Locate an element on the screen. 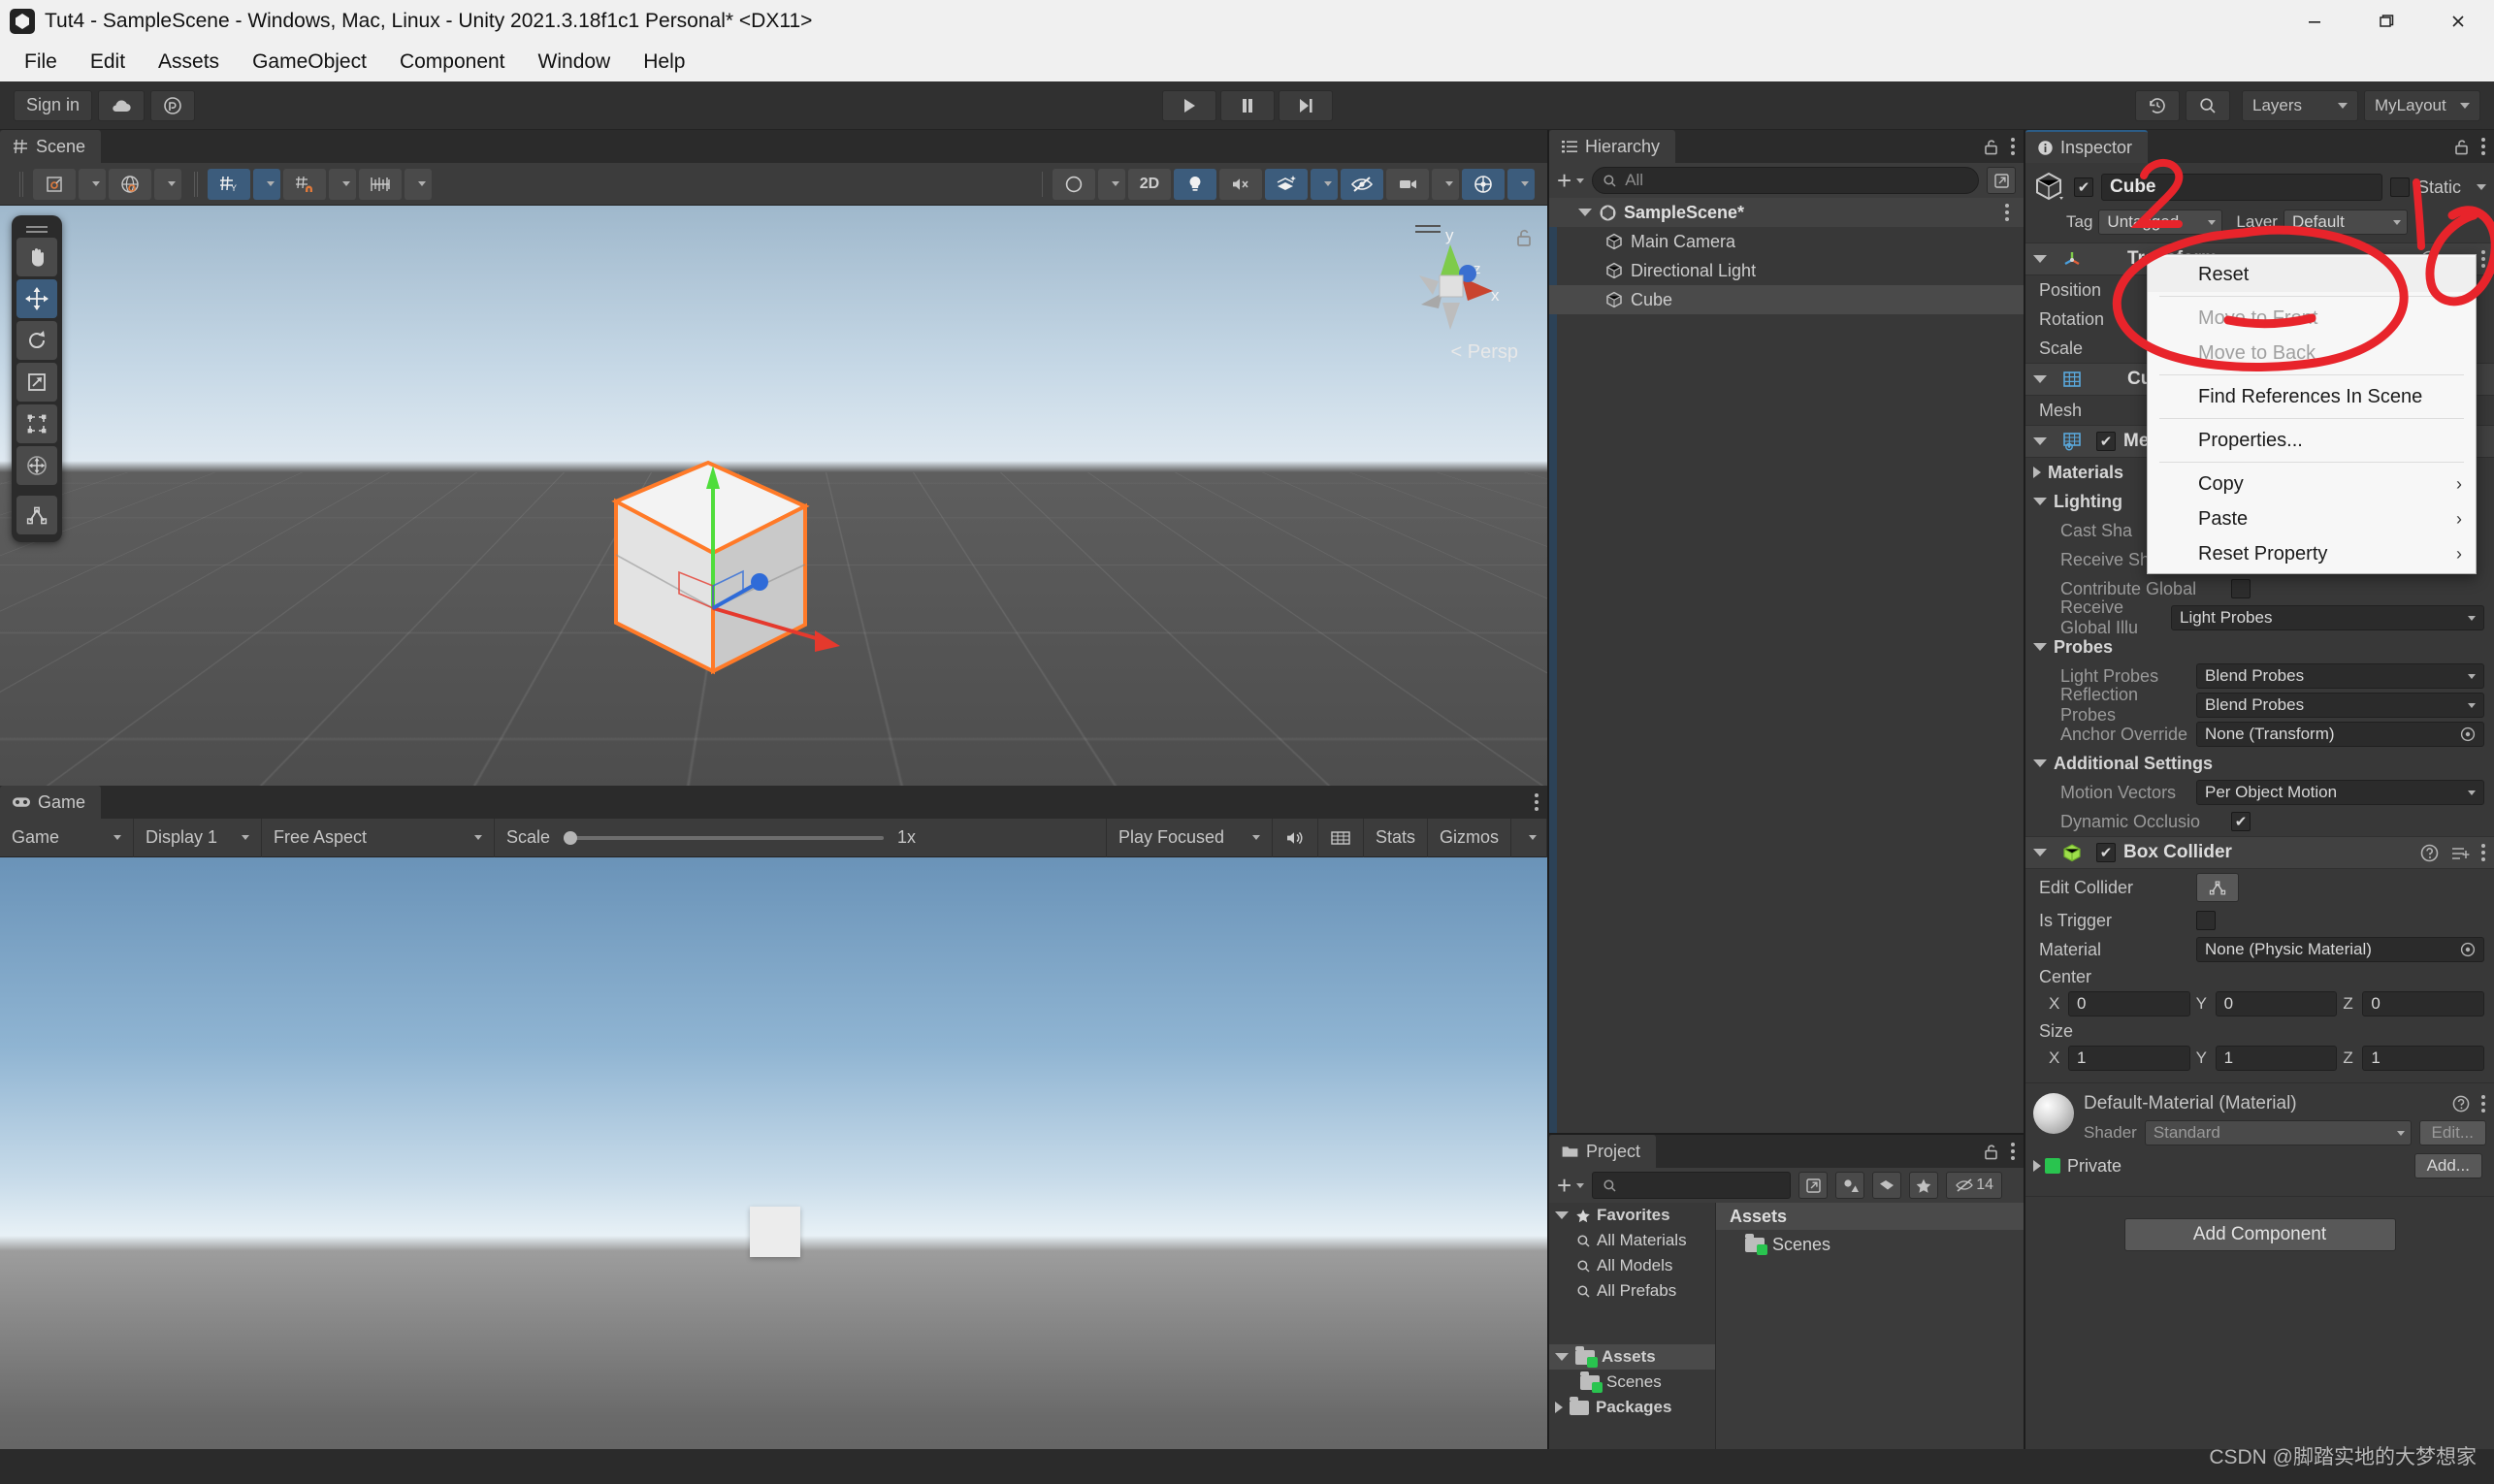 The width and height of the screenshot is (2494, 1484). dynamic-occlusion-checkbox is located at coordinates (2241, 822).